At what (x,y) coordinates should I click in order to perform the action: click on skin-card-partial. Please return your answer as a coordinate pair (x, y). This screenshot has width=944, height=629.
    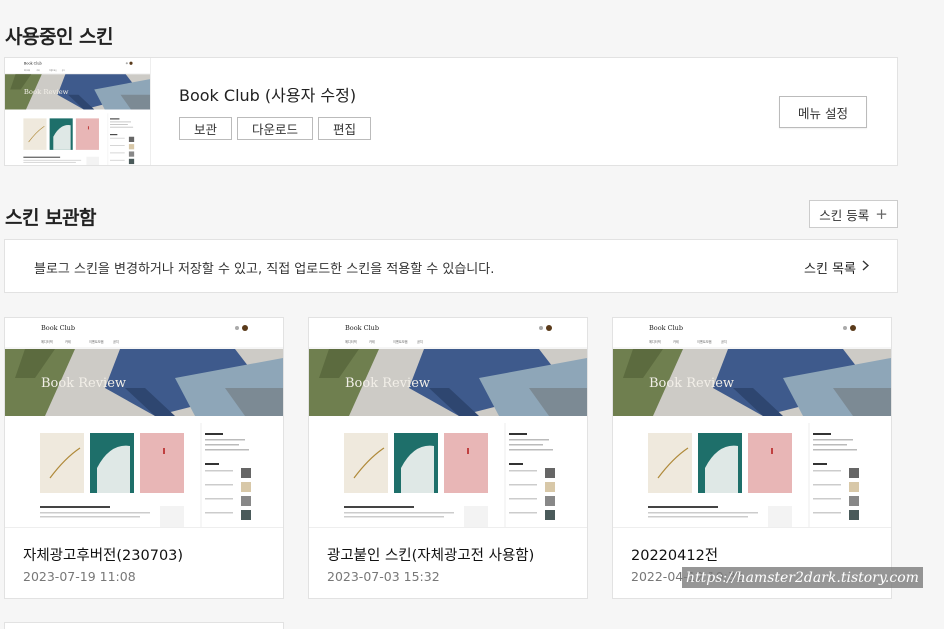
    Looking at the image, I should click on (144, 625).